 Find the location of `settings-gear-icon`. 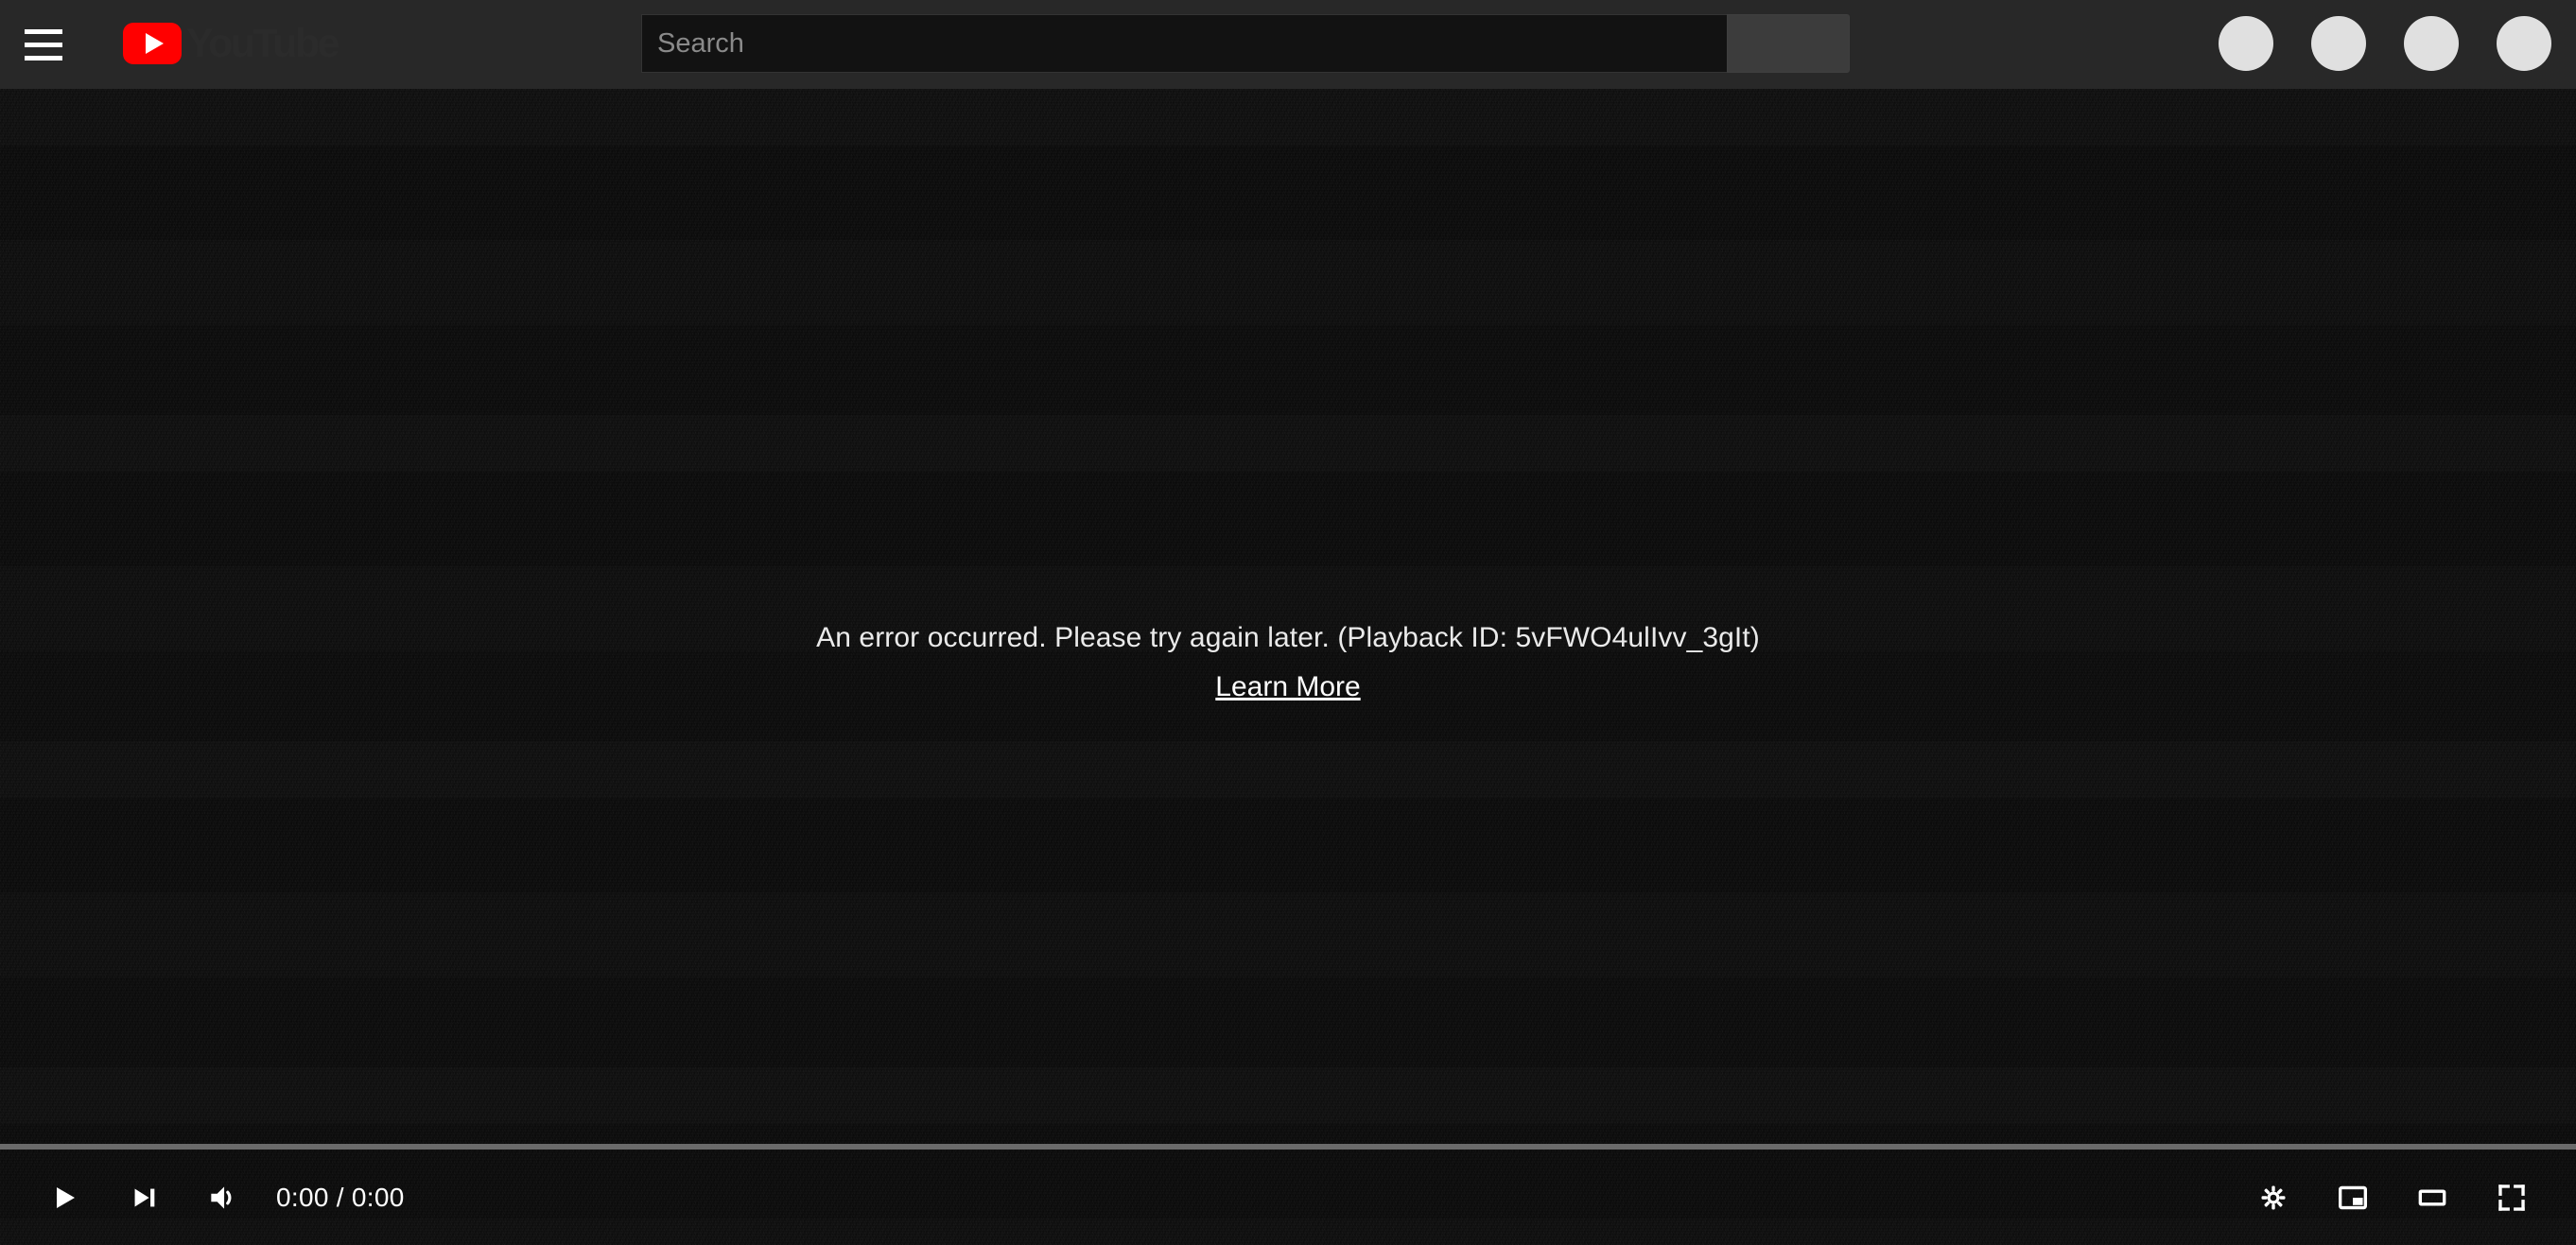

settings-gear-icon is located at coordinates (2273, 1198).